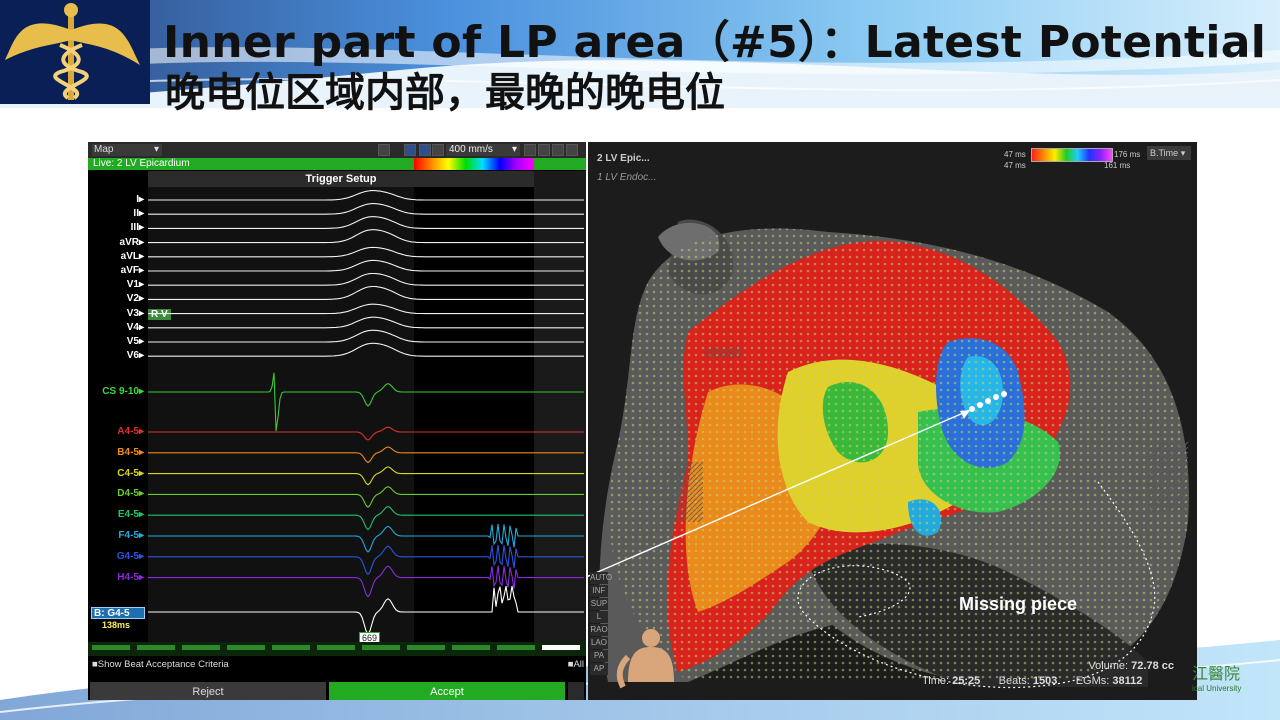 The height and width of the screenshot is (720, 1280). Describe the element at coordinates (966, 681) in the screenshot. I see `time-value: 25:25` at that location.